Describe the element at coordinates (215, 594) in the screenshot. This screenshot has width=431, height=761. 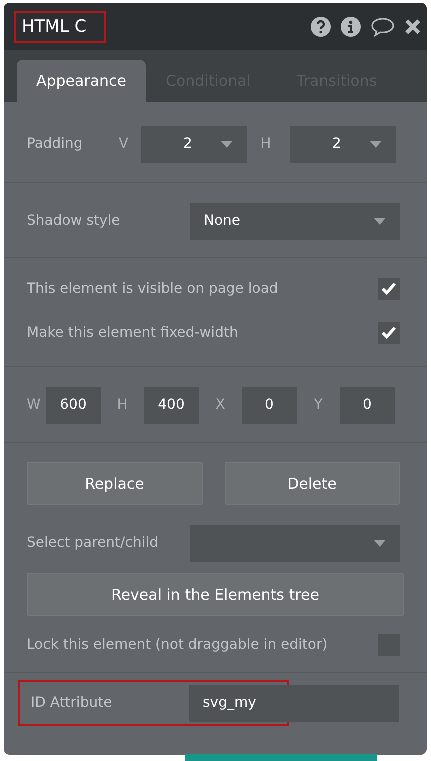
I see `reveal-button: Reveal in the Elements tree` at that location.